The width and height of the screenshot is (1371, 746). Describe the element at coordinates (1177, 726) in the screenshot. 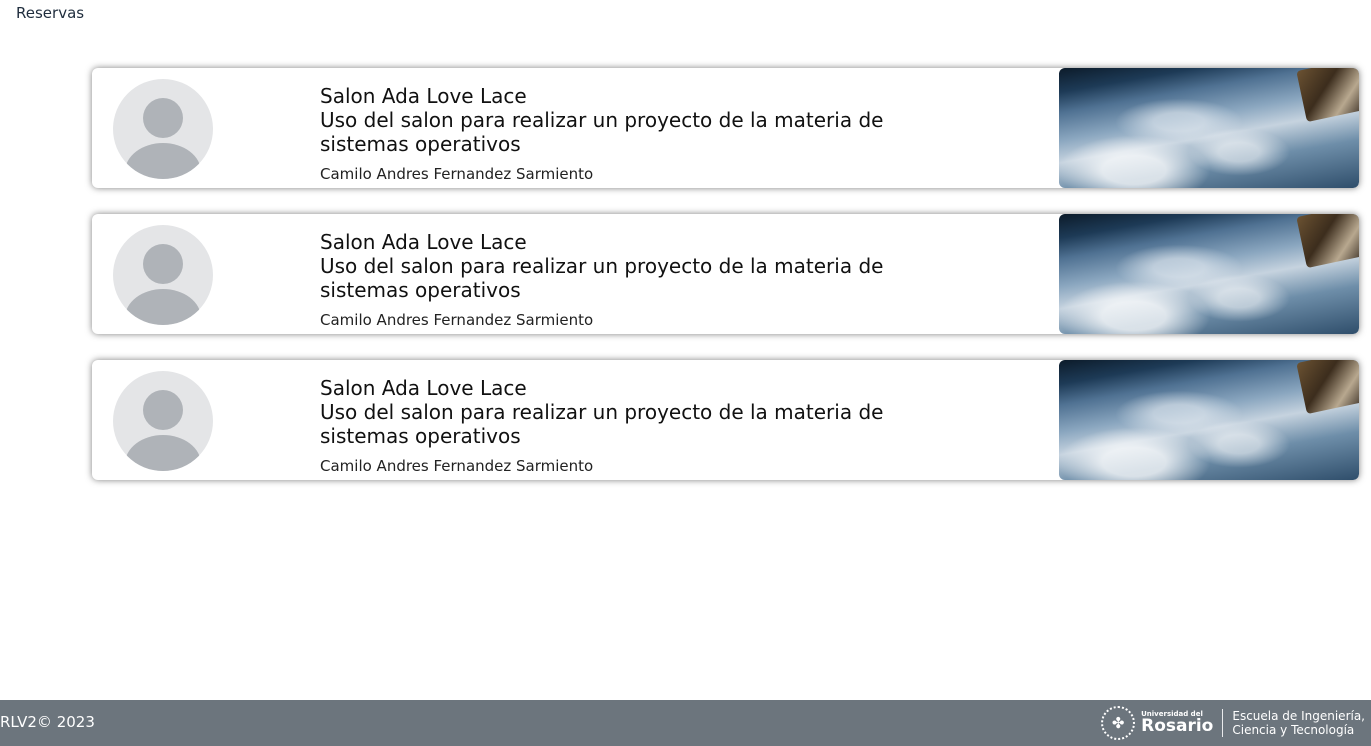

I see `university-name-big: Rosario` at that location.